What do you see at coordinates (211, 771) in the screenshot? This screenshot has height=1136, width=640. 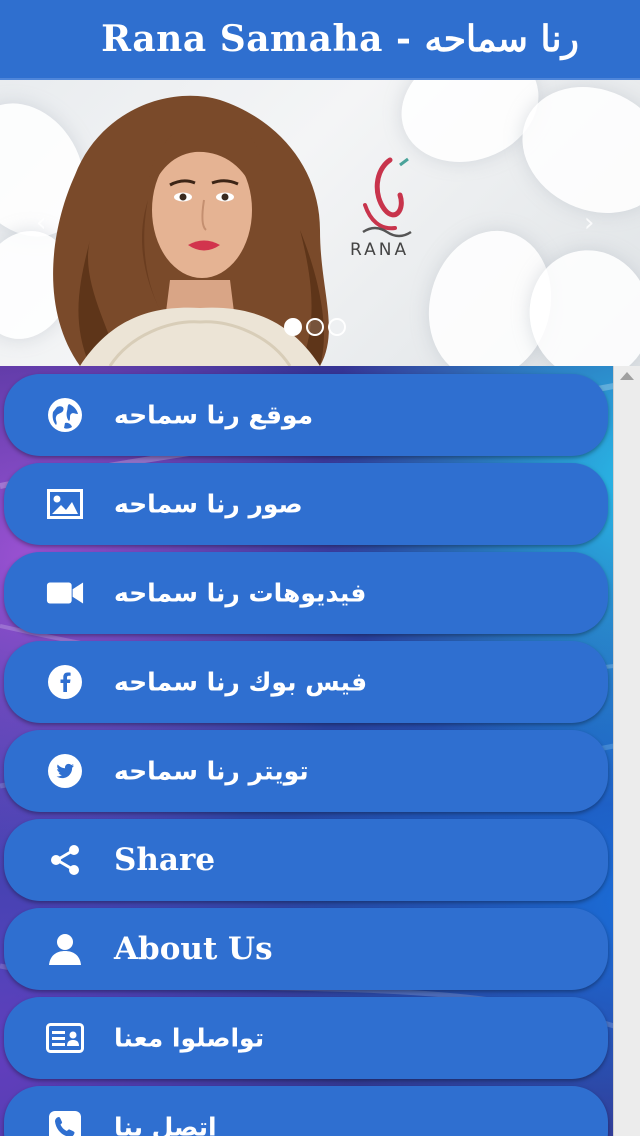 I see `menu-item-label: تويتر رنا سماحه` at bounding box center [211, 771].